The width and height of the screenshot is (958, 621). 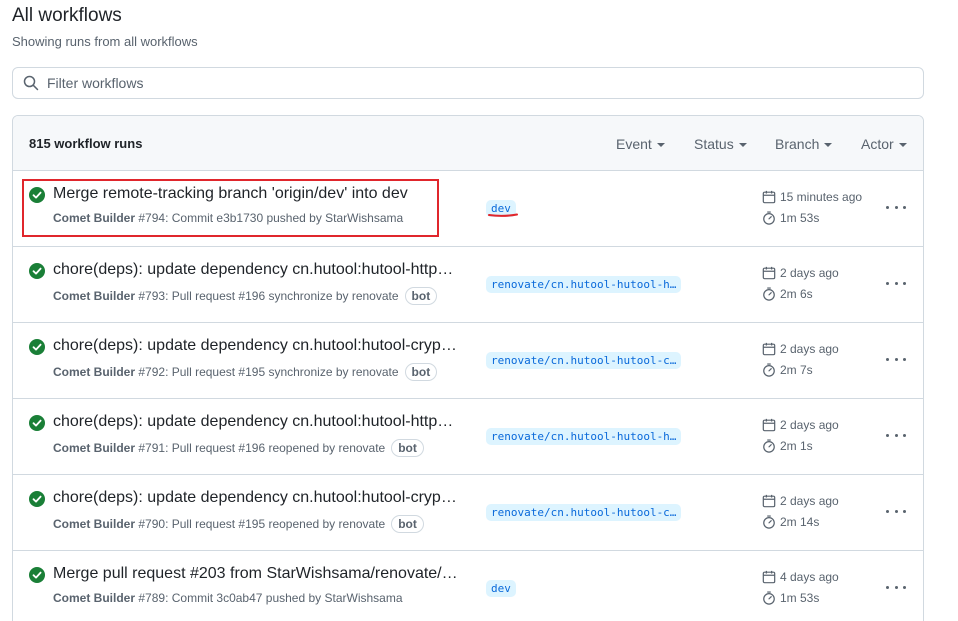 What do you see at coordinates (809, 577) in the screenshot?
I see `run-date-text: 4 days ago` at bounding box center [809, 577].